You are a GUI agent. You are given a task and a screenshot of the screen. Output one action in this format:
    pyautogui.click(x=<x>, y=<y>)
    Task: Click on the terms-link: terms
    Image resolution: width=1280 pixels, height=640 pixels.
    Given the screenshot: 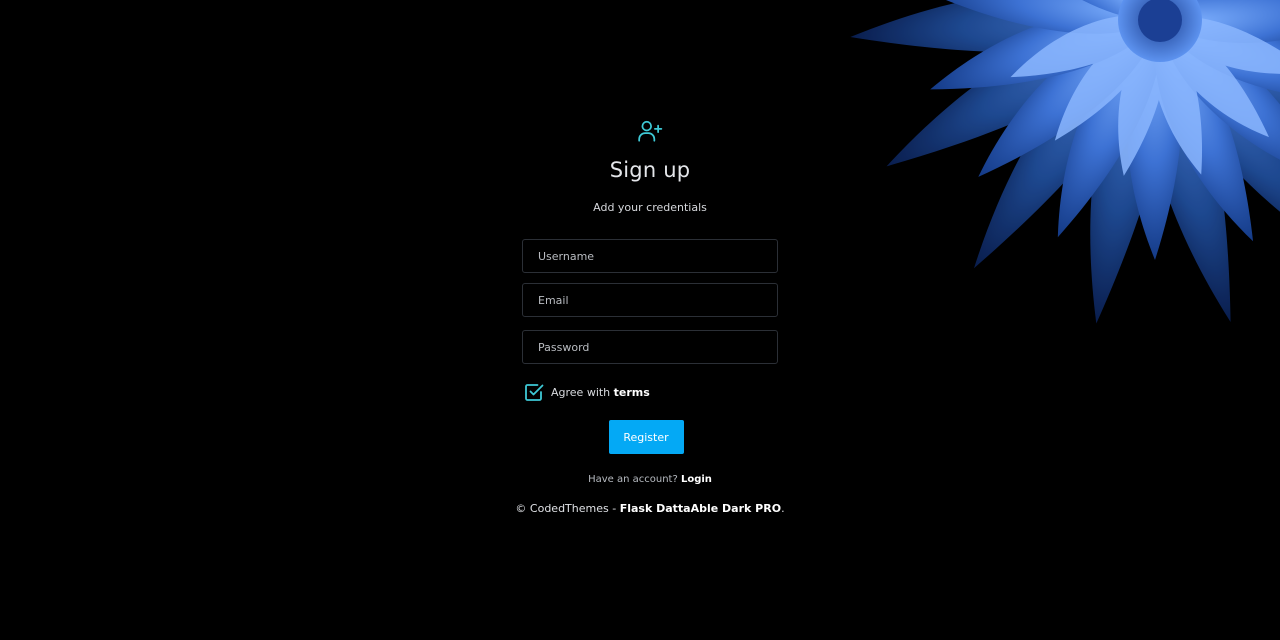 What is the action you would take?
    pyautogui.click(x=632, y=392)
    